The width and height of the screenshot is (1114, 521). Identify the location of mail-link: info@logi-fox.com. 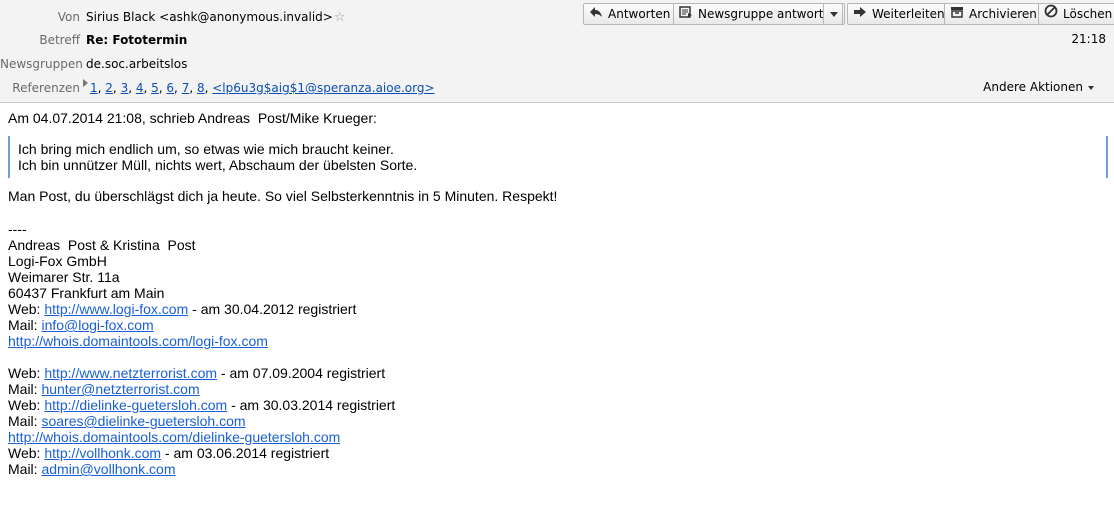
(97, 325).